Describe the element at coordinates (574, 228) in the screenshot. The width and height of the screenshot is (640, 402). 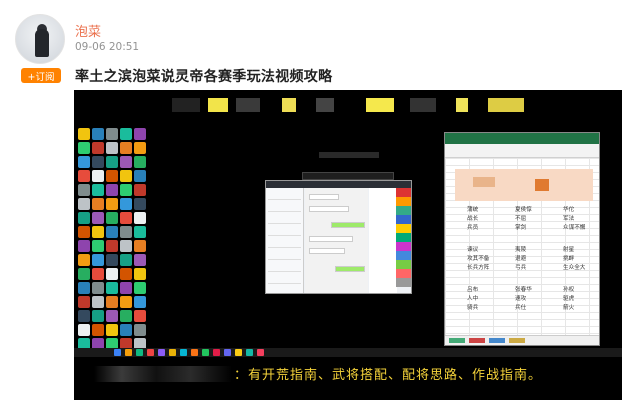
I see `excel-cell: 众谋不懈` at that location.